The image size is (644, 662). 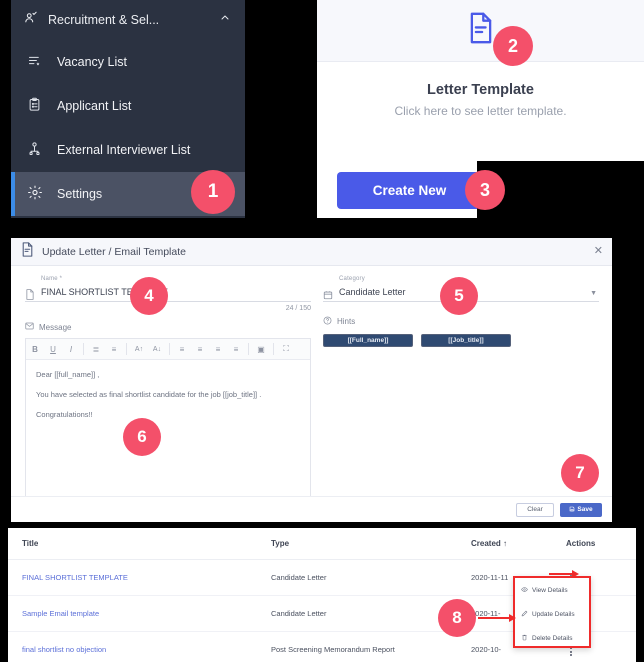 What do you see at coordinates (55, 327) in the screenshot?
I see `message-label: Message` at bounding box center [55, 327].